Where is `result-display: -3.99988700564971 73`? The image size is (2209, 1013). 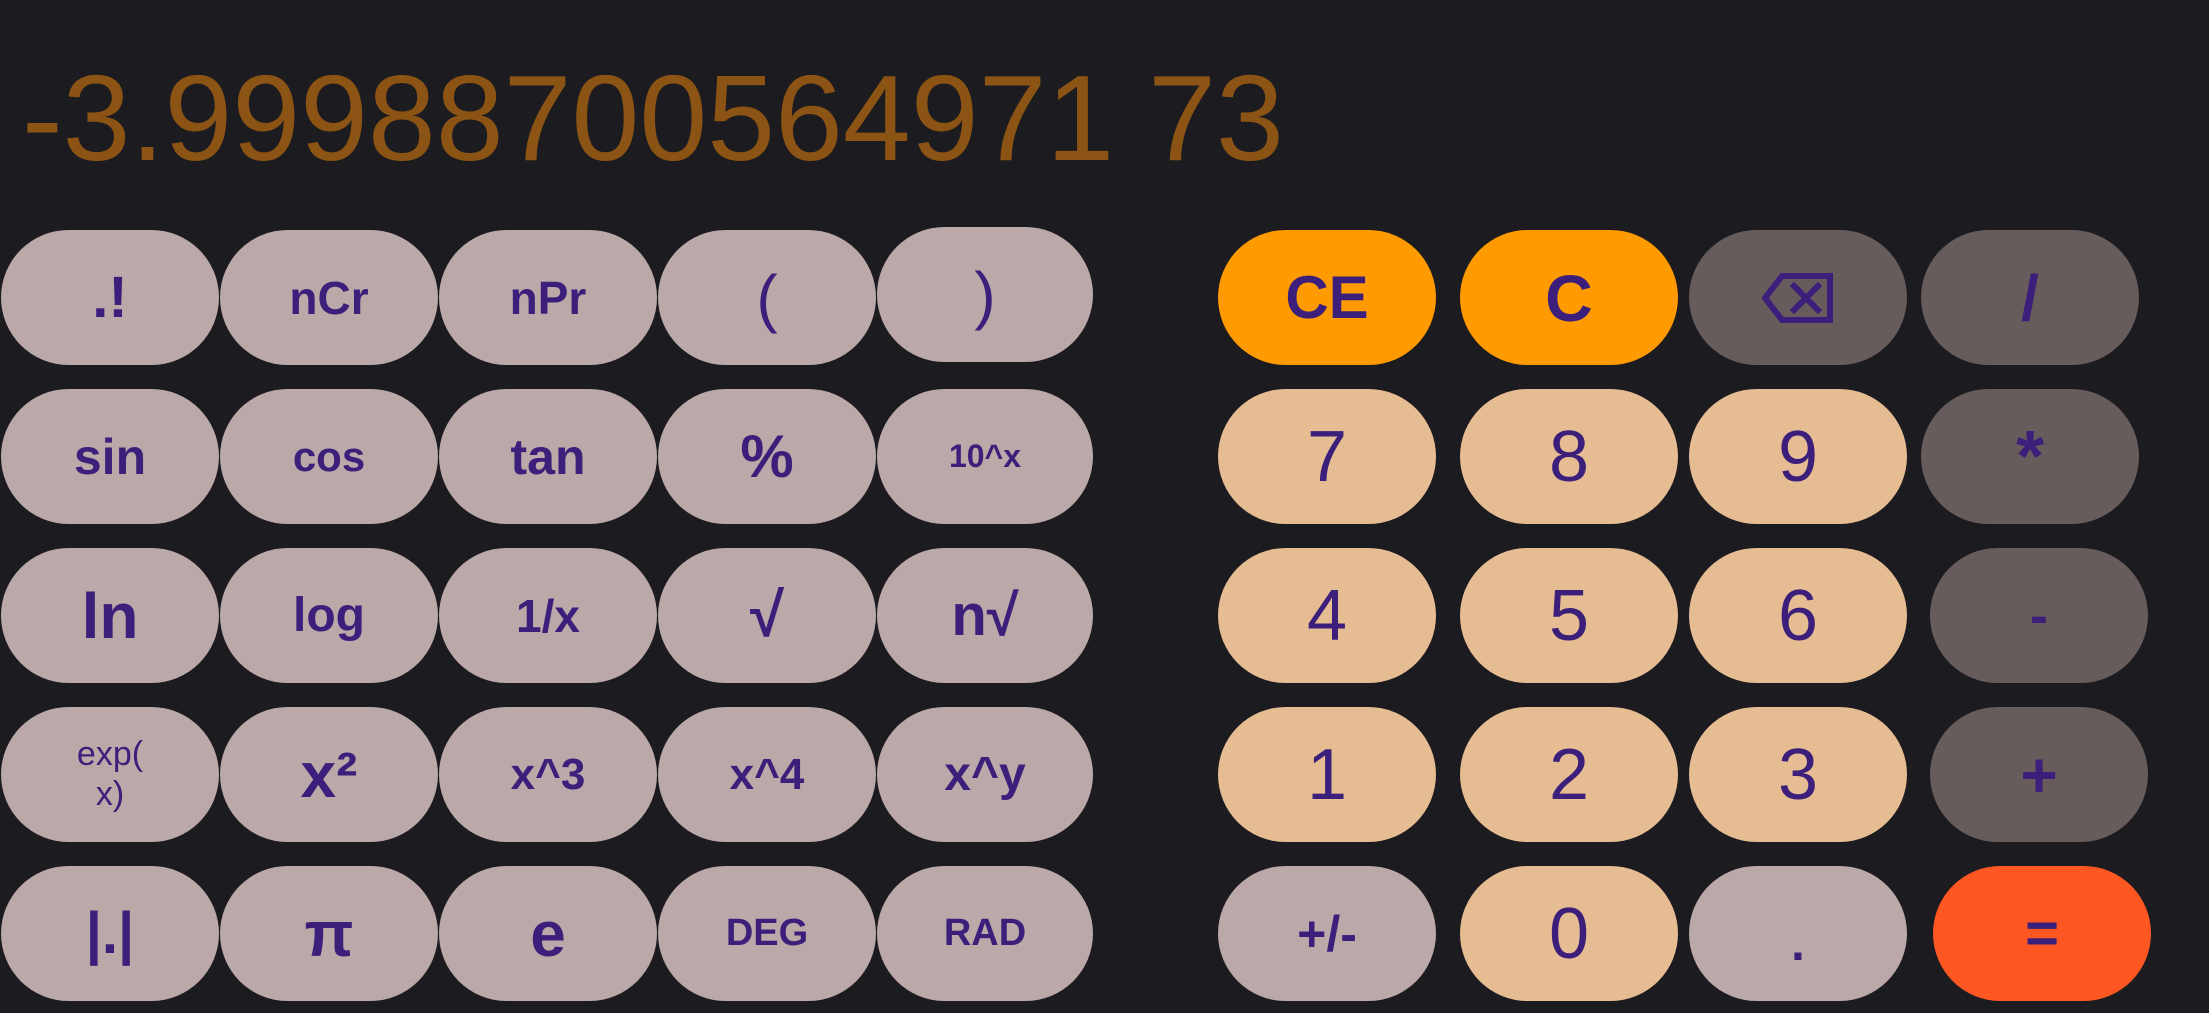
result-display: -3.99988700564971 73 is located at coordinates (1072, 118).